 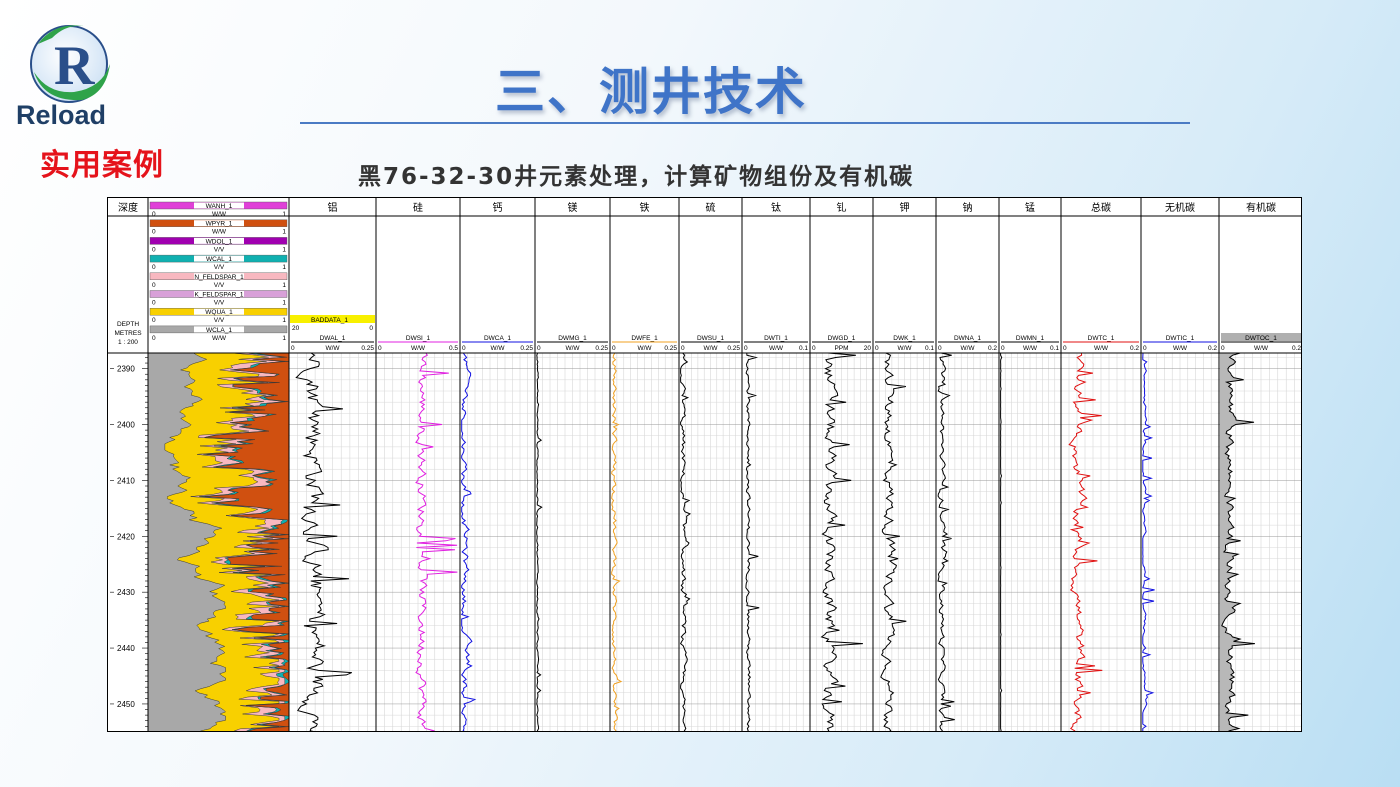 I want to click on mineral-legend-name: N_FELDSPAR_1, so click(x=219, y=277).